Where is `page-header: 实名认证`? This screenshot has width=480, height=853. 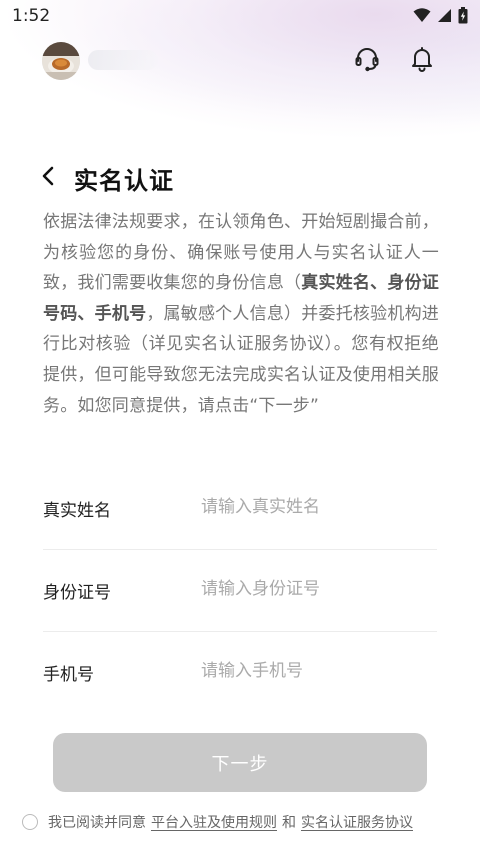 page-header: 实名认证 is located at coordinates (107, 178).